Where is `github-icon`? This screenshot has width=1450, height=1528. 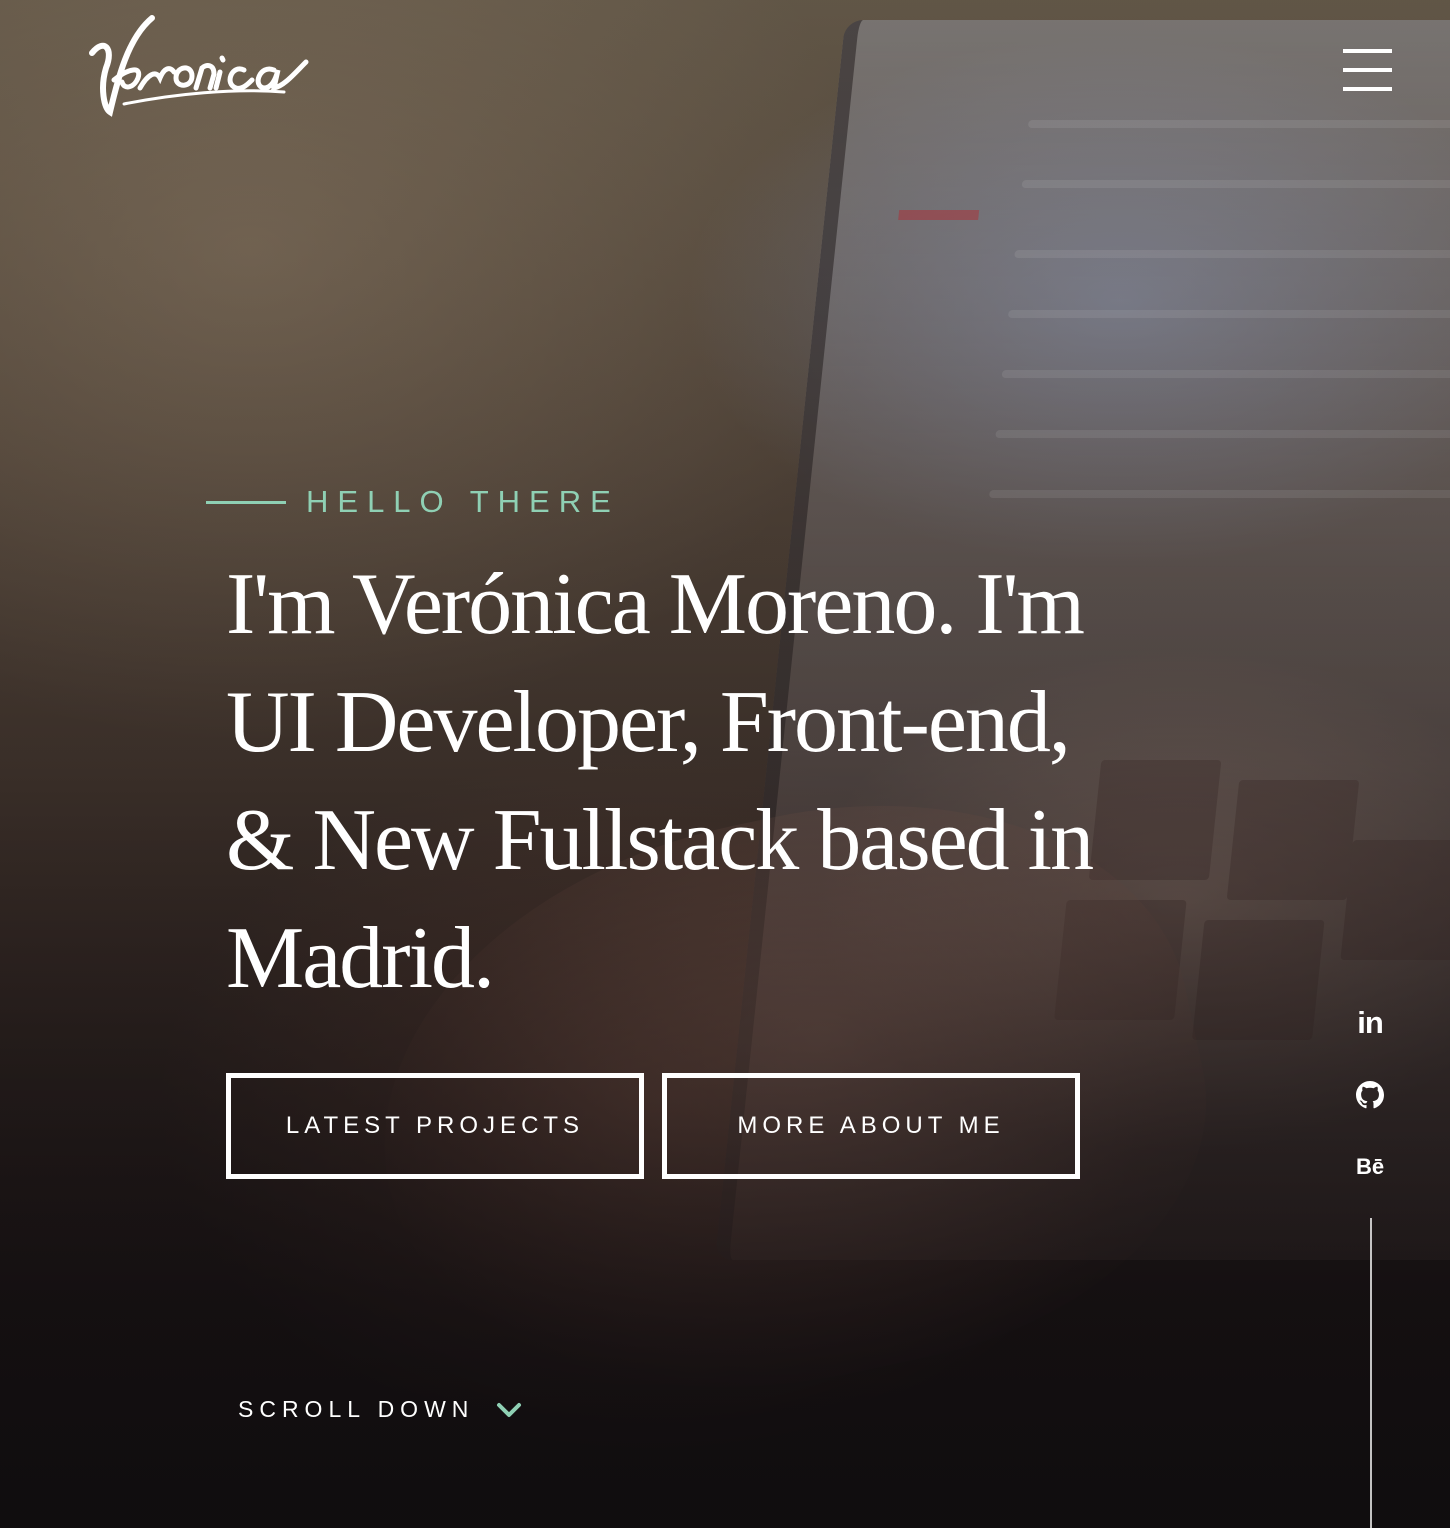 github-icon is located at coordinates (1370, 1095).